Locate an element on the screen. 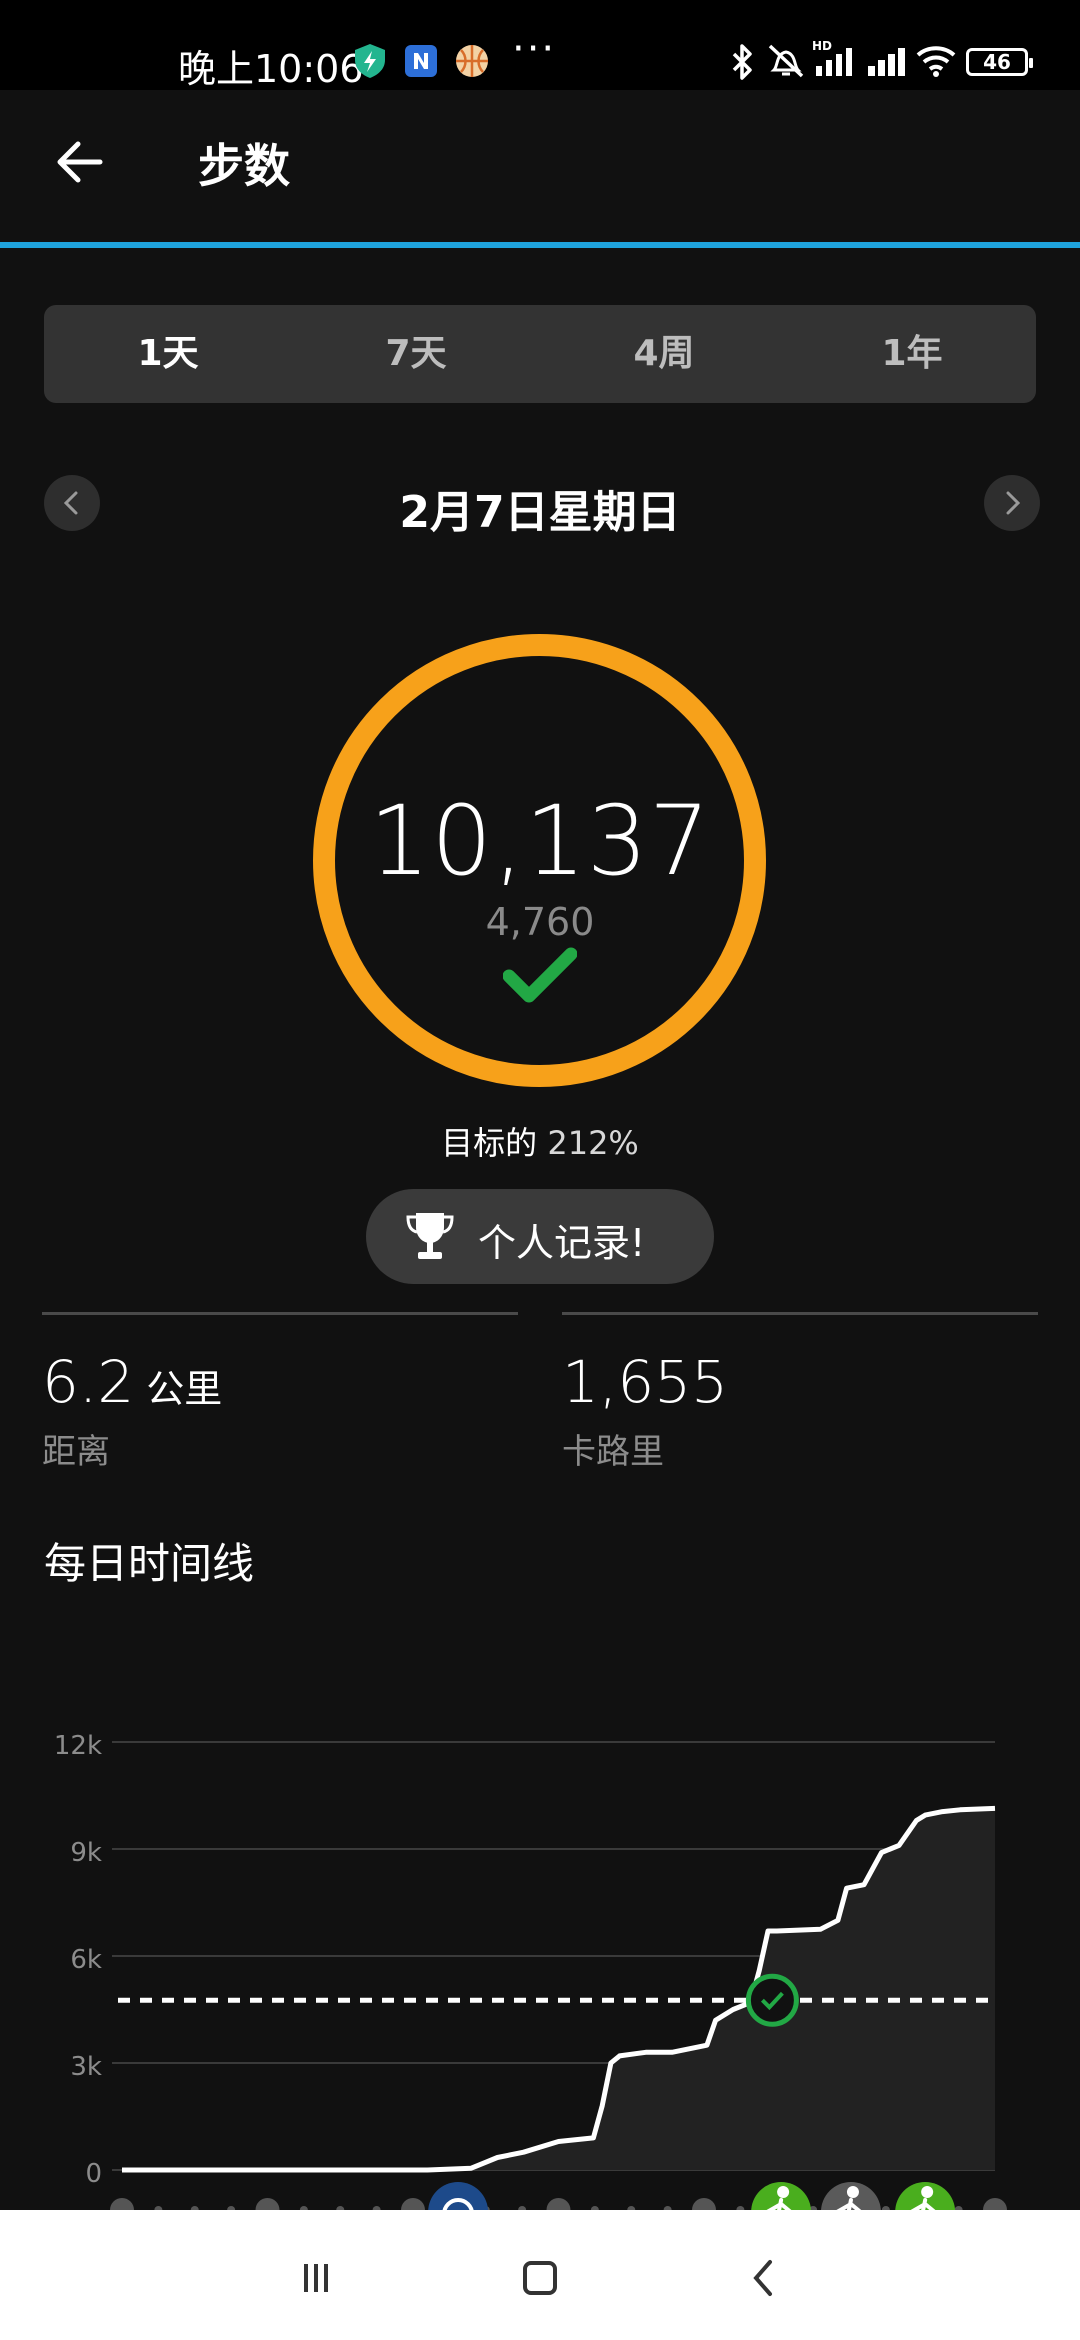 The width and height of the screenshot is (1080, 2340). app-bar: 步数 is located at coordinates (540, 167).